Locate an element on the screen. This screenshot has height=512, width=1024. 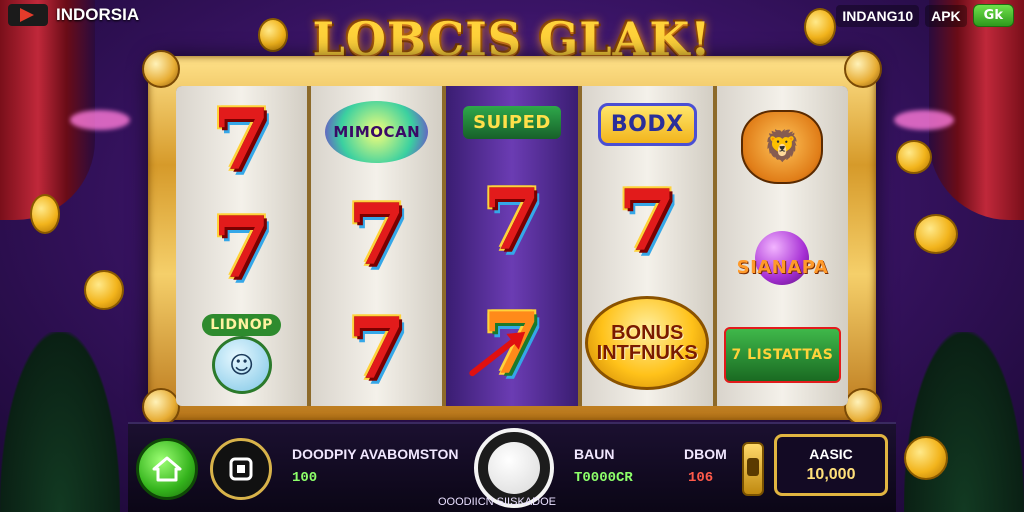
bonus-badge: BONUS INTFNUKS is located at coordinates (647, 342).